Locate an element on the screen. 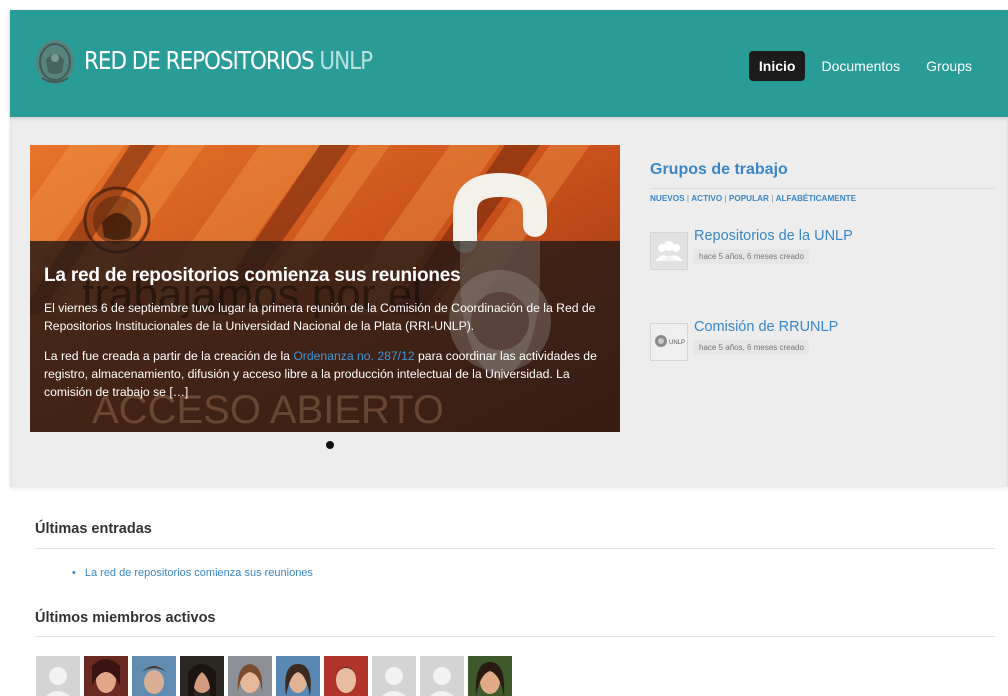 Image resolution: width=1008 pixels, height=696 pixels. filter-popular: POPULAR is located at coordinates (749, 198).